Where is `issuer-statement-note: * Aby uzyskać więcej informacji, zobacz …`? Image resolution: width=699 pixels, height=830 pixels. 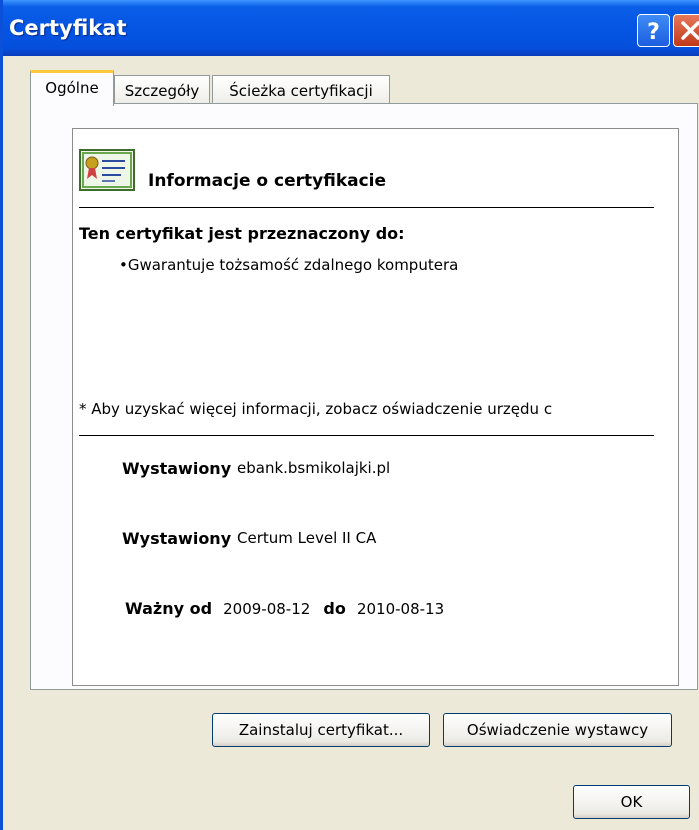
issuer-statement-note: * Aby uzyskać więcej informacji, zobacz … is located at coordinates (316, 409).